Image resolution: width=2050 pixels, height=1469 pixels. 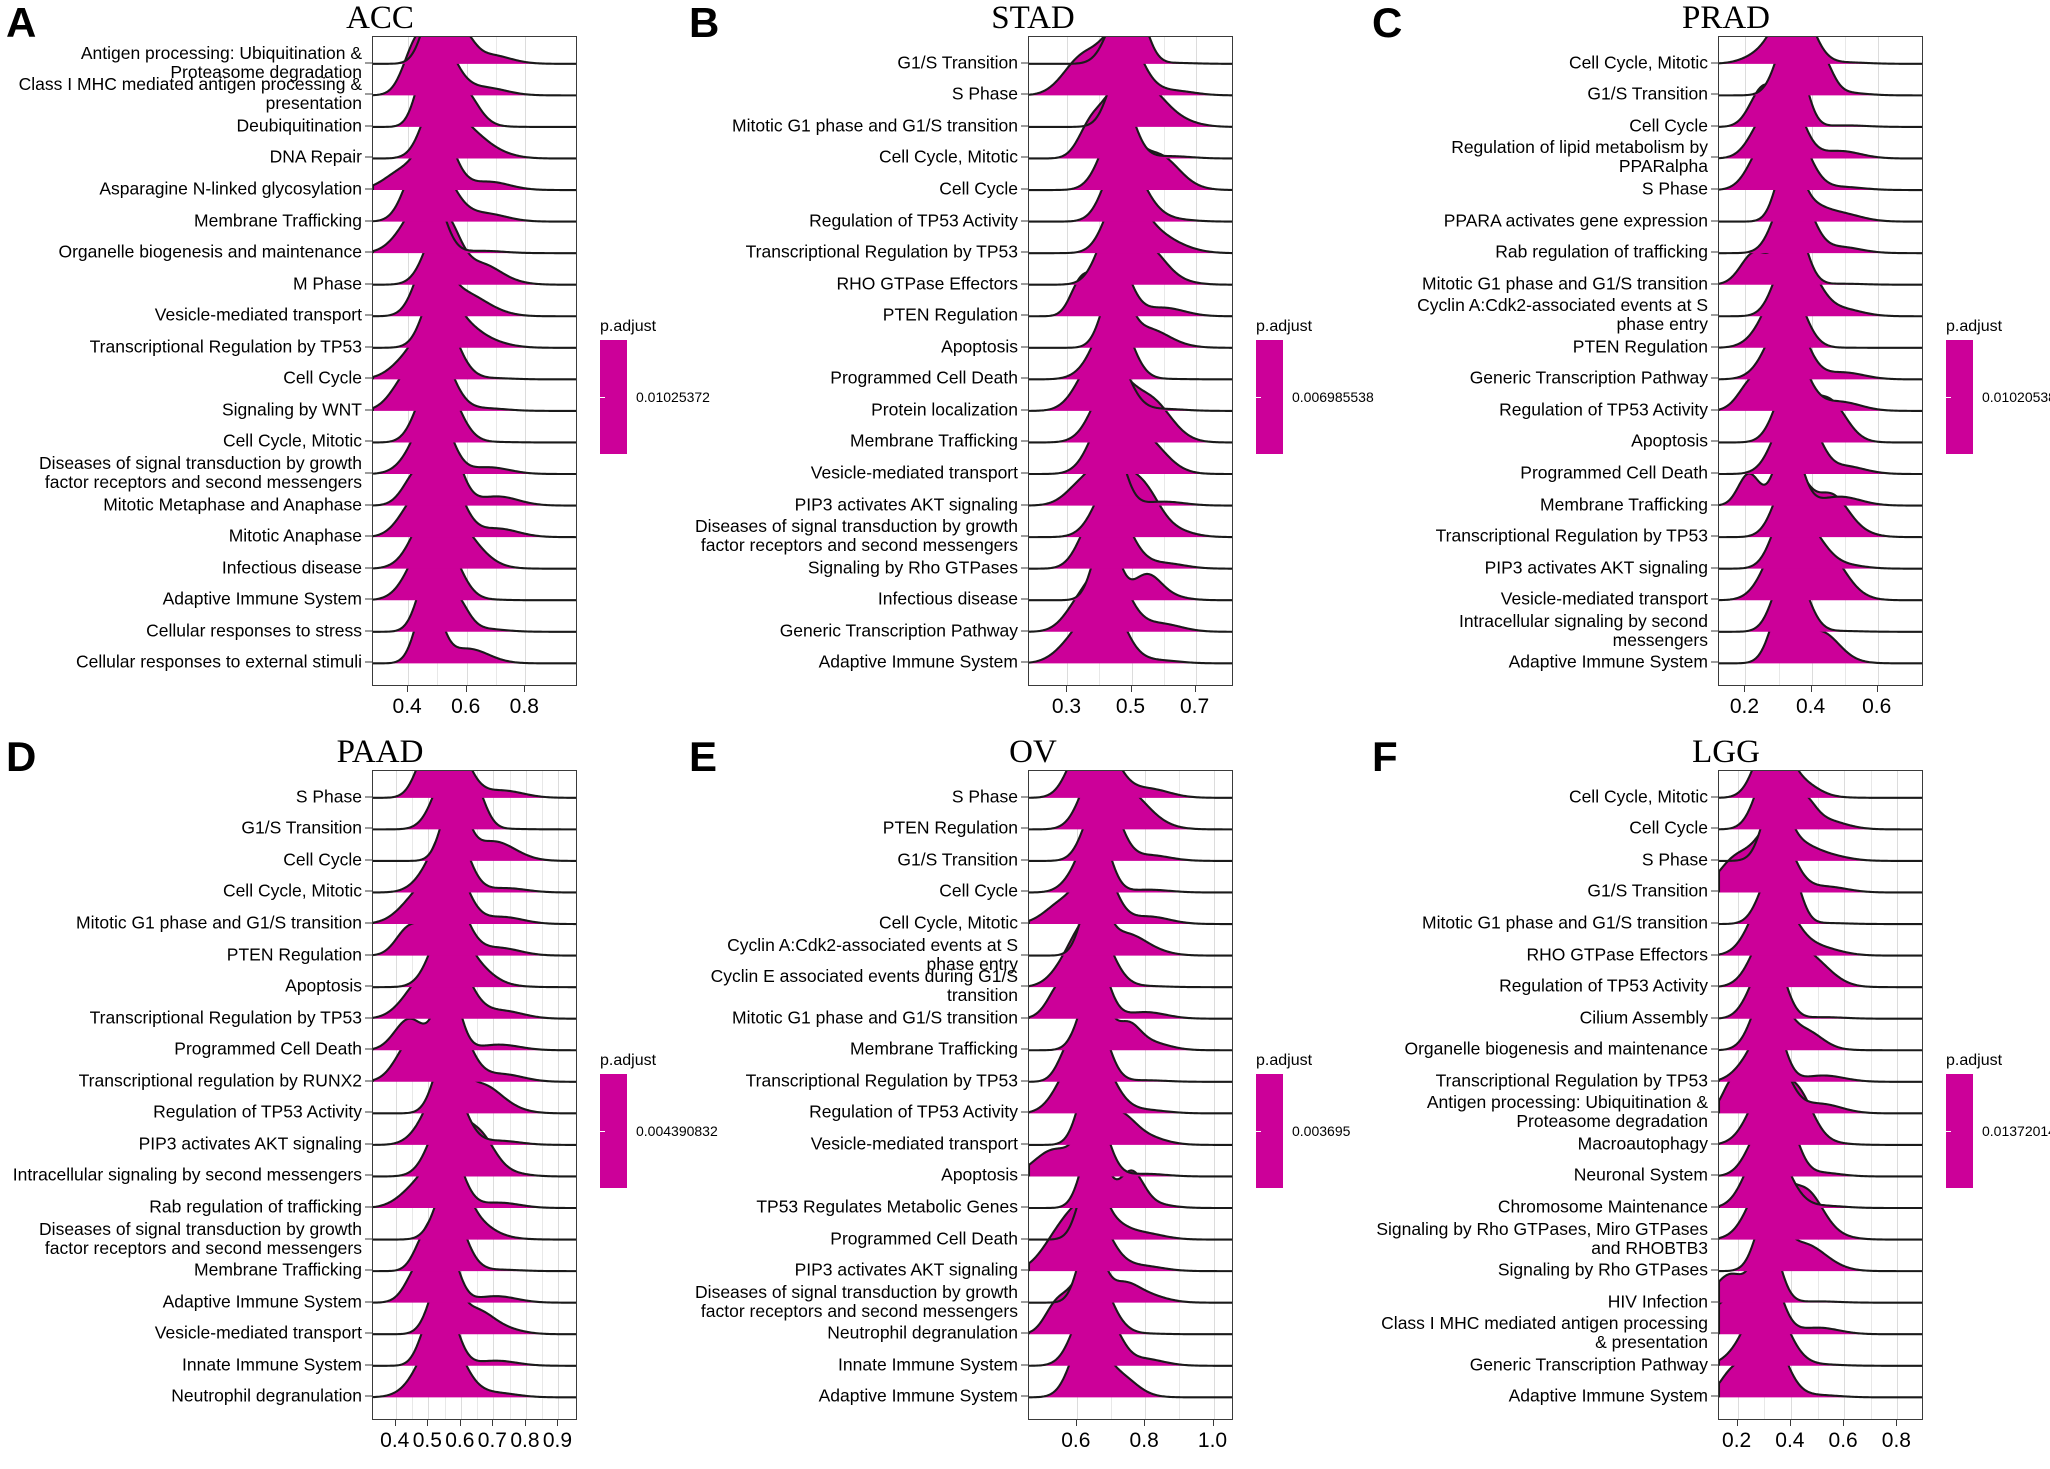 What do you see at coordinates (2016, 397) in the screenshot?
I see `legend-value: 0.01020538` at bounding box center [2016, 397].